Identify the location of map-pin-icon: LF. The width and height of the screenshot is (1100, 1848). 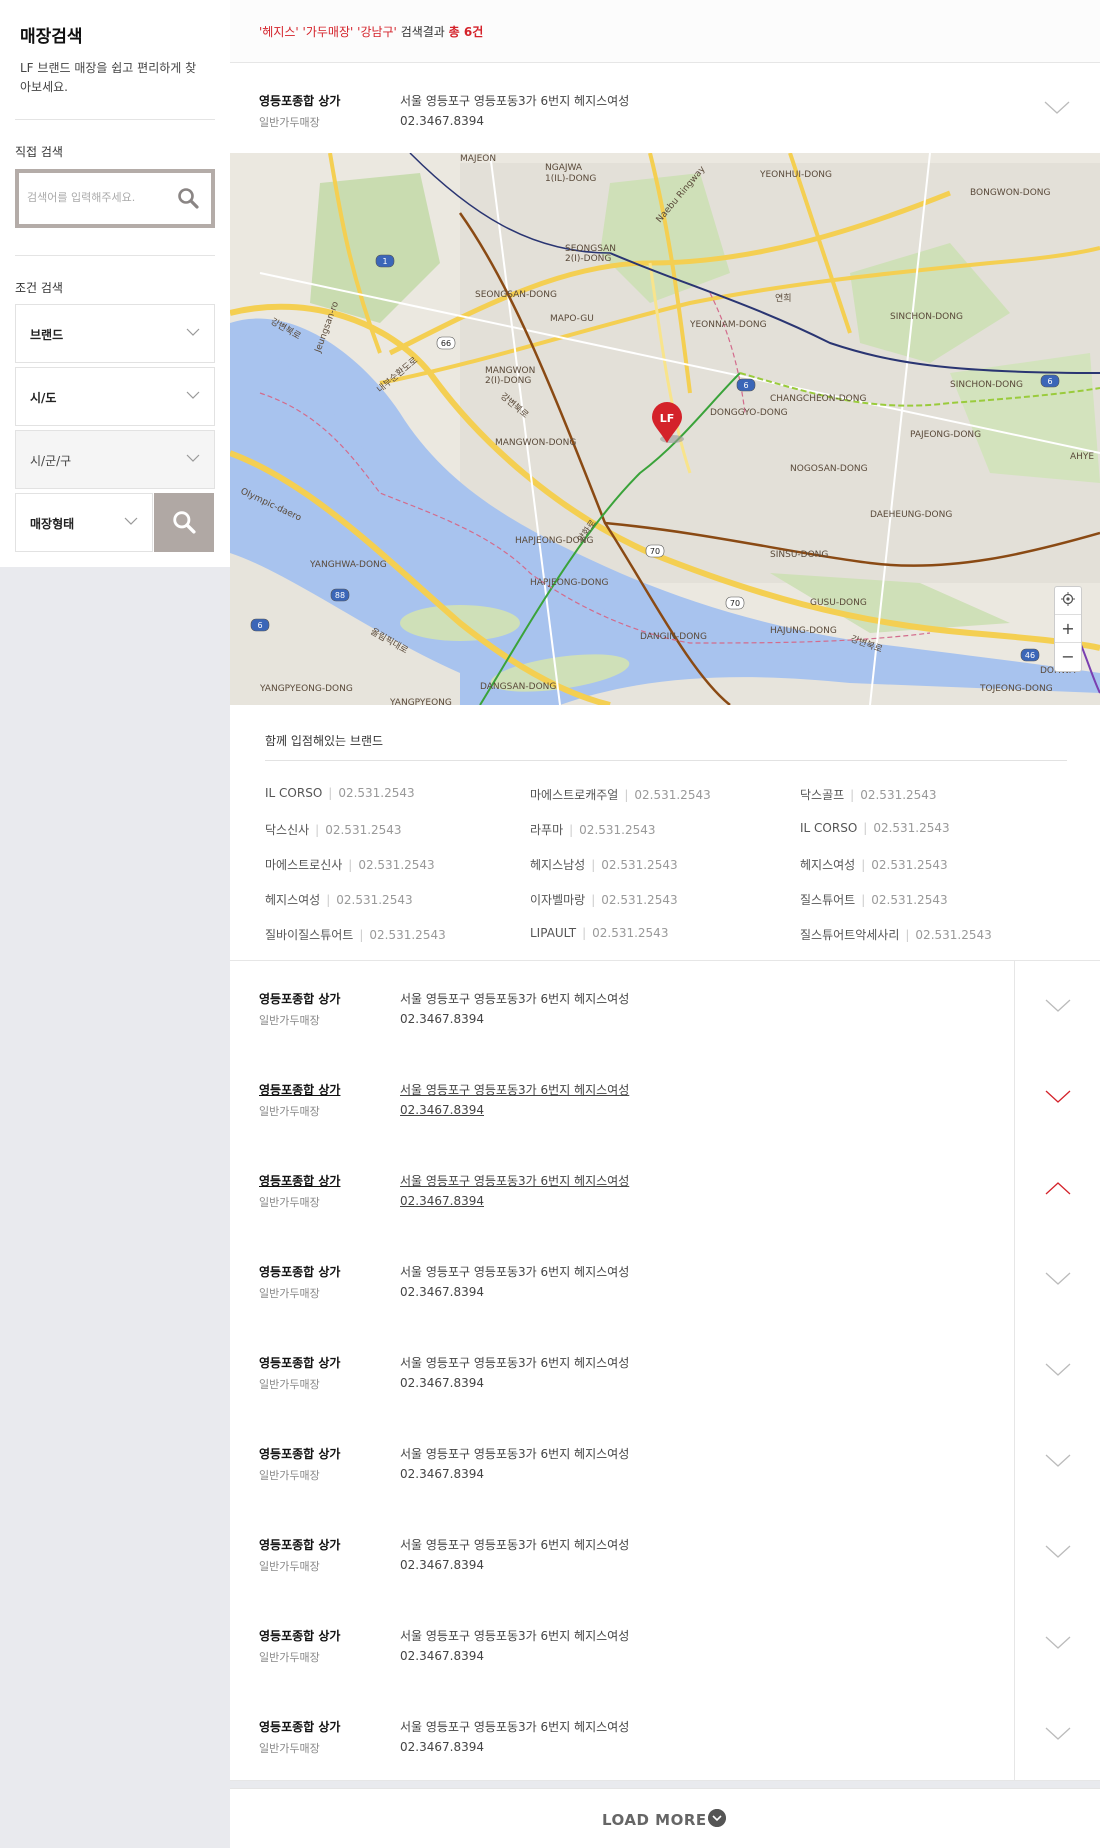
(668, 422).